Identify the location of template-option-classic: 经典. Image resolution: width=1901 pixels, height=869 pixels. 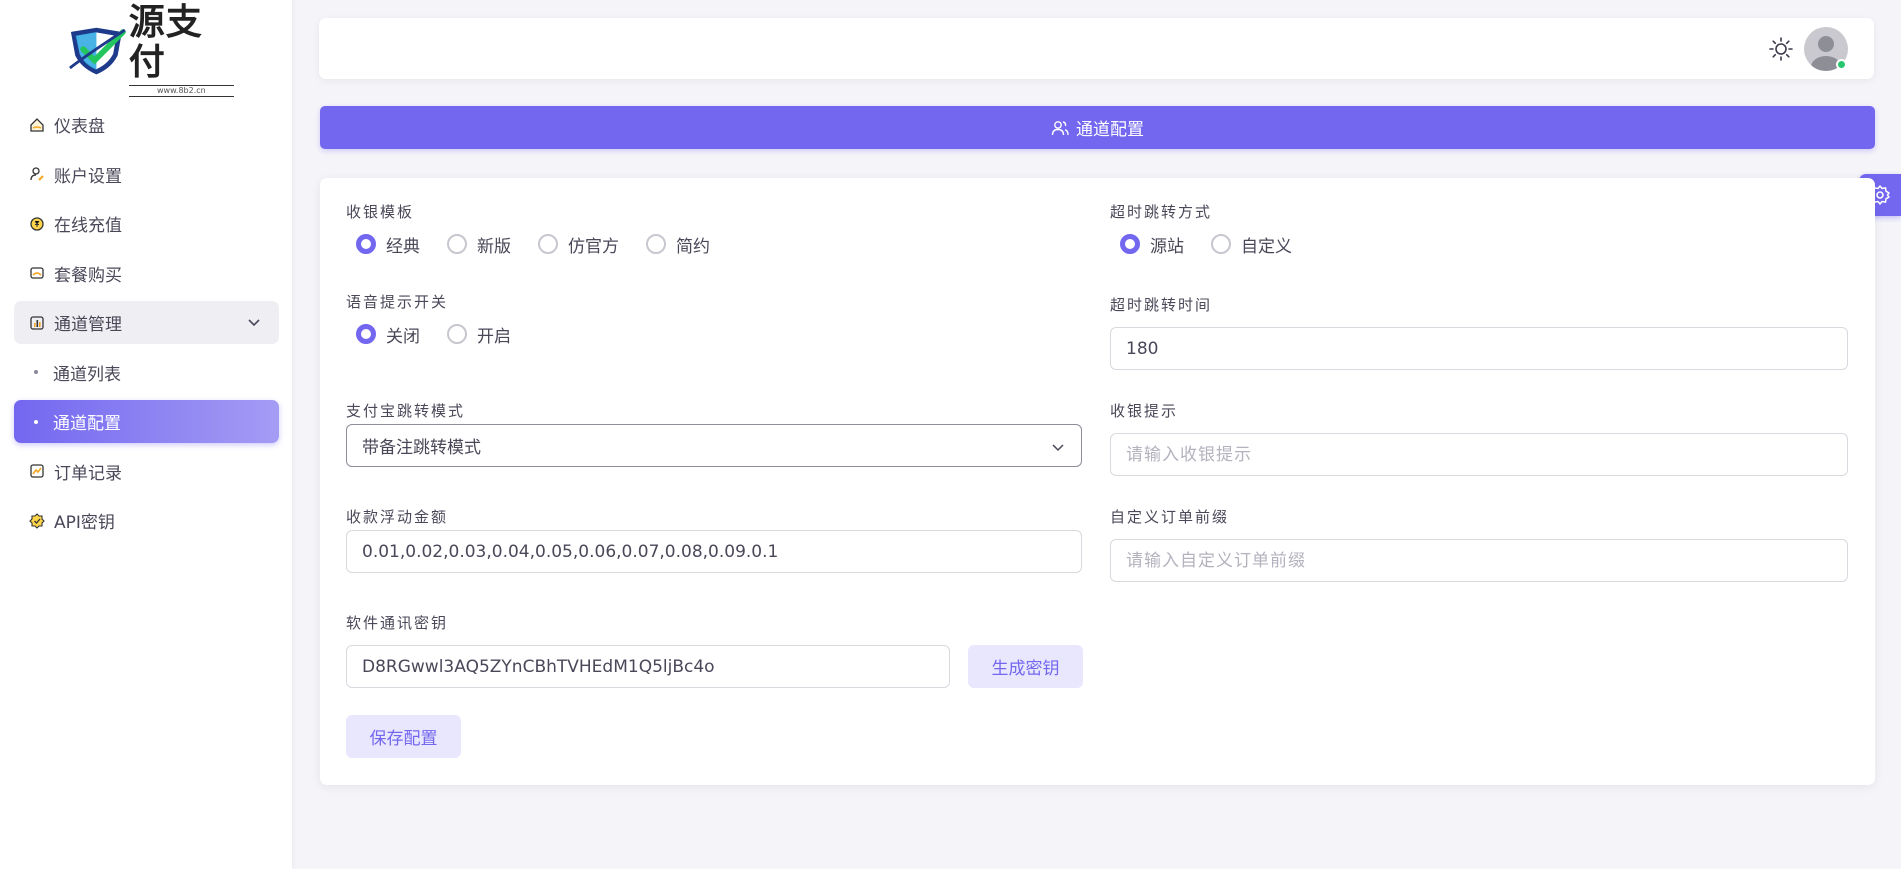
(388, 244).